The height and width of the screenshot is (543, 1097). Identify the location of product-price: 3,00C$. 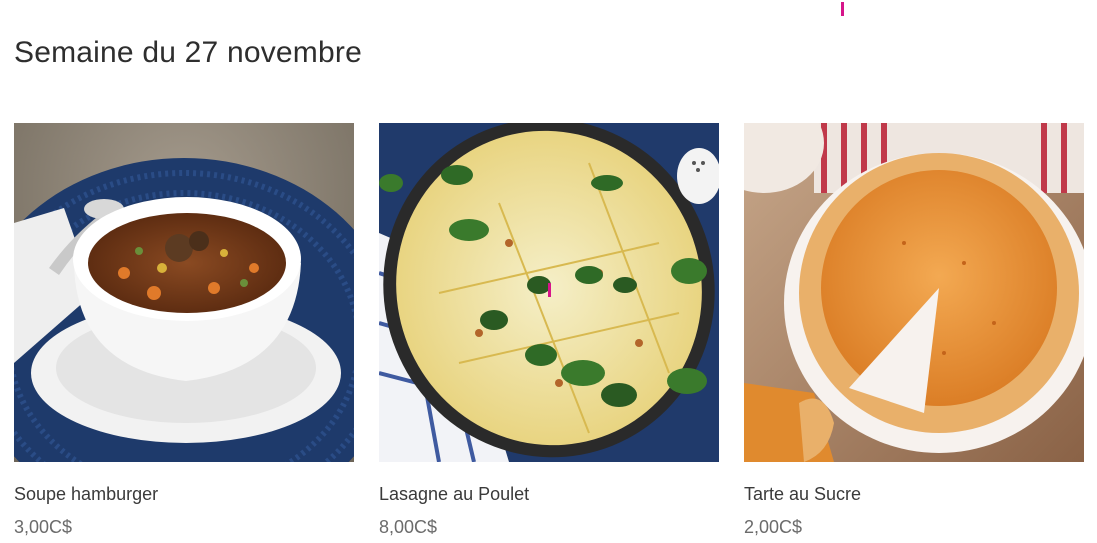
(43, 527).